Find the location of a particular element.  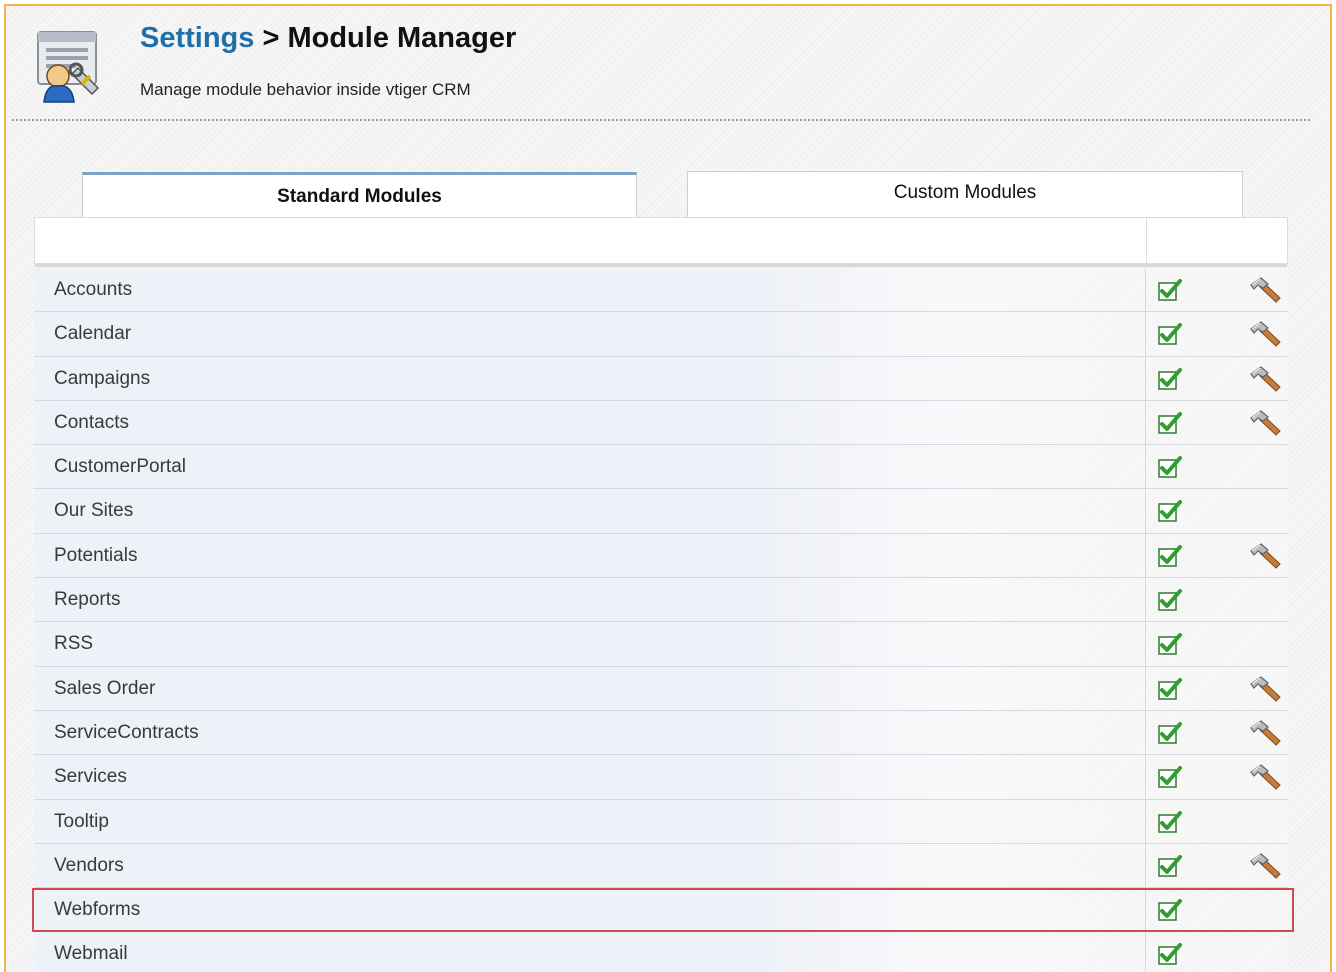

module-row-potentials: Potentials is located at coordinates (661, 556).